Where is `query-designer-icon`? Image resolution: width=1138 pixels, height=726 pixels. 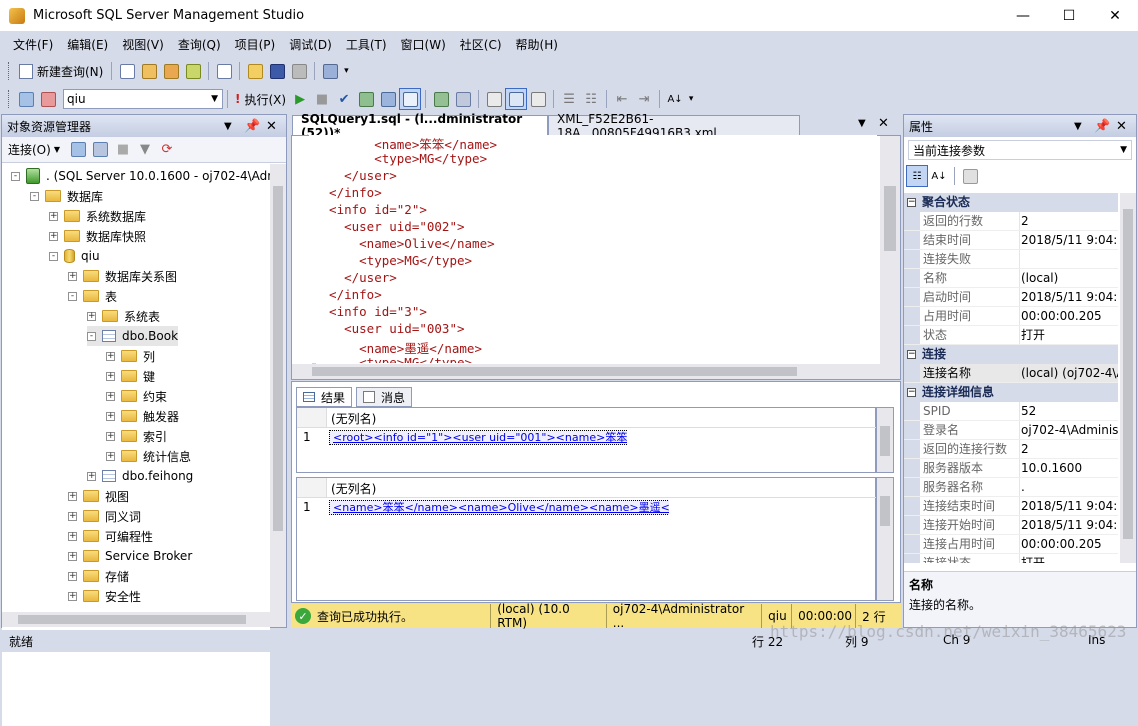 query-designer-icon is located at coordinates (388, 99).